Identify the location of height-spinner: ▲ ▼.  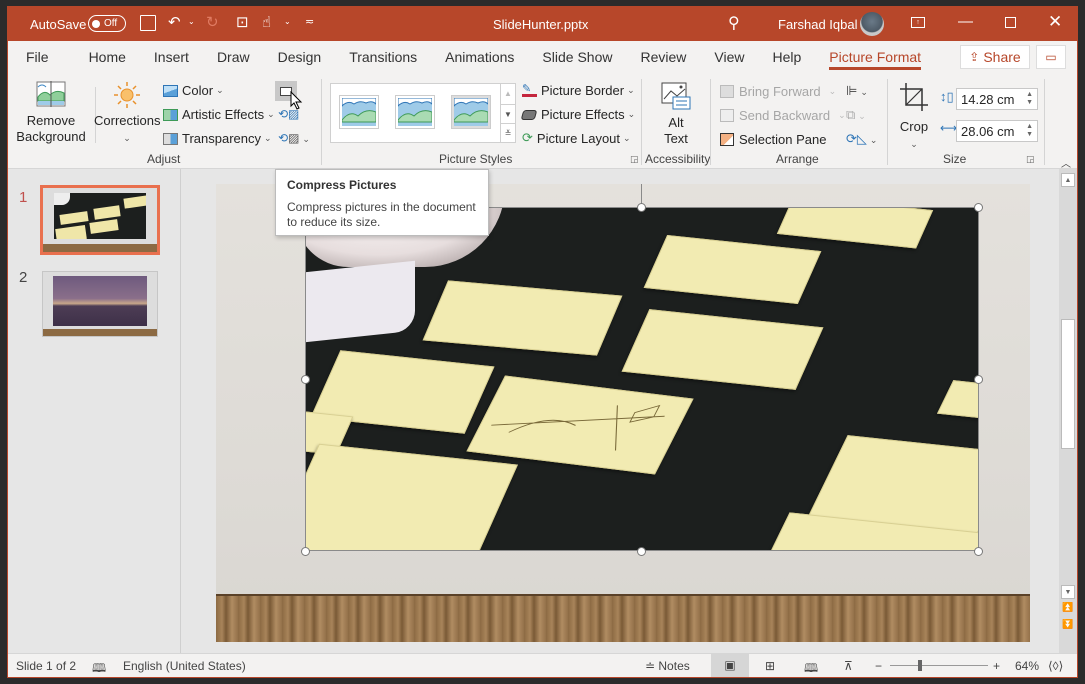
(1029, 99).